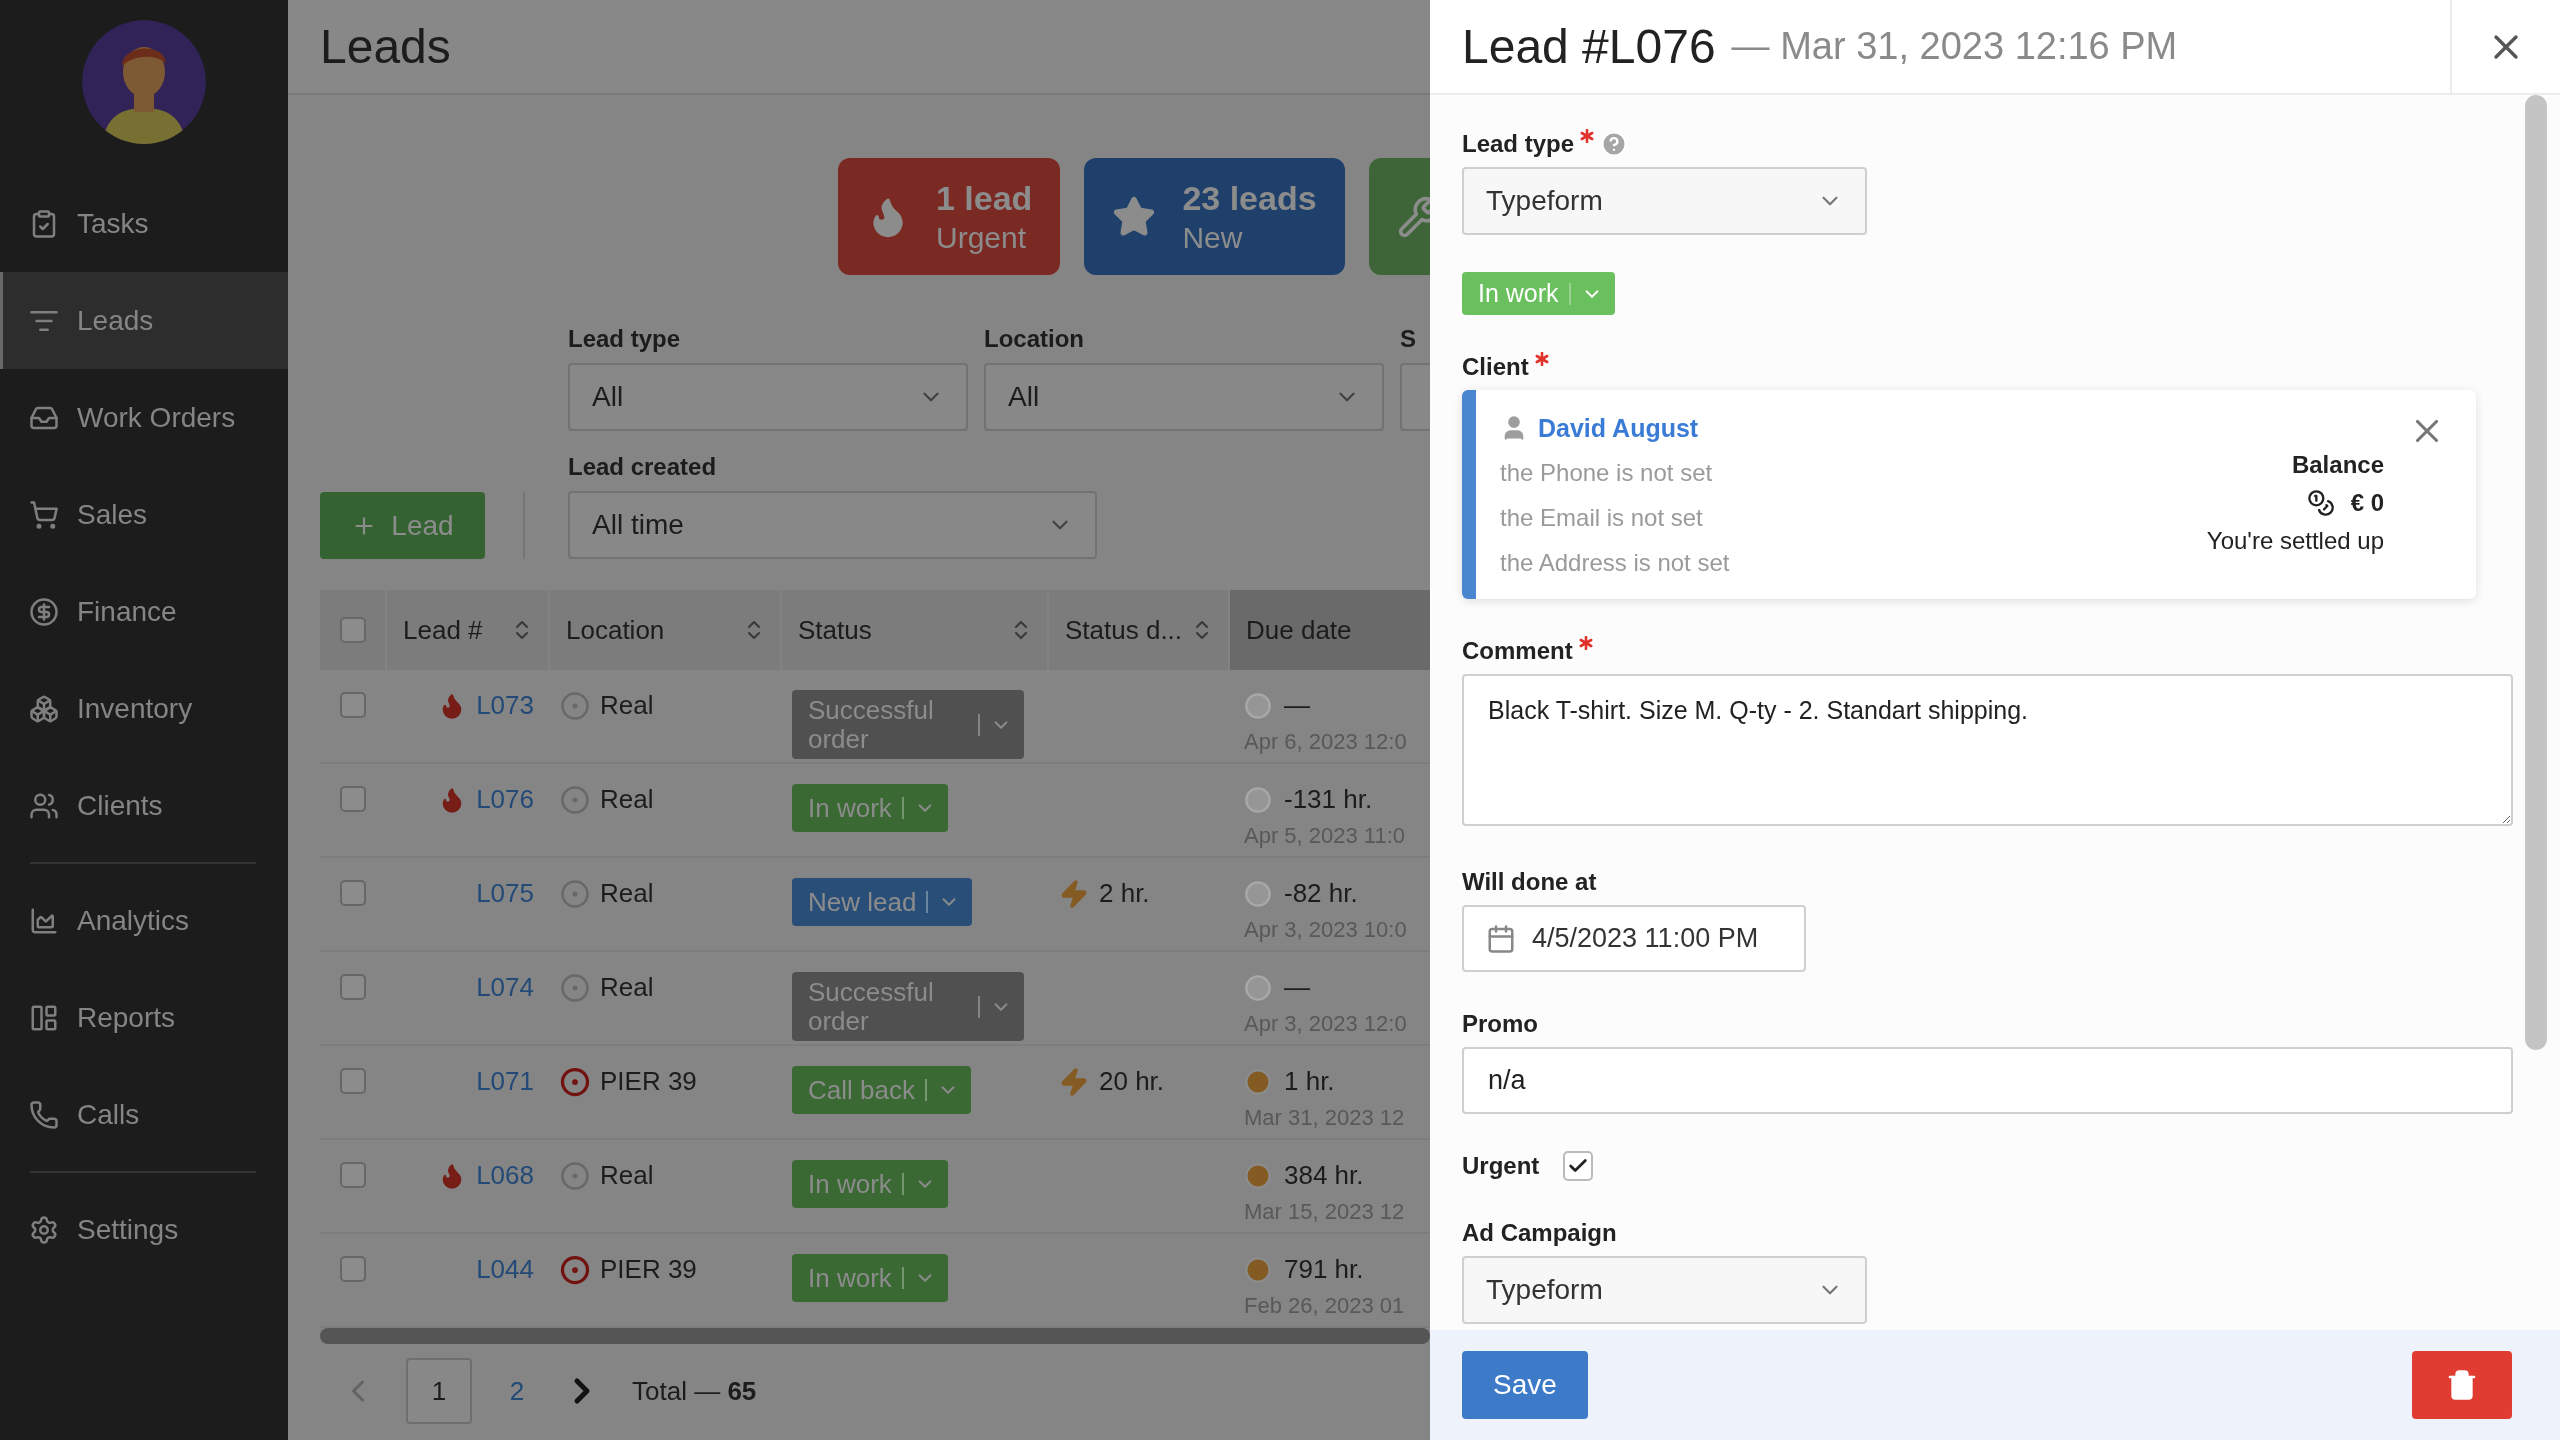 This screenshot has height=1440, width=2560. What do you see at coordinates (505, 705) in the screenshot?
I see `lead-link: L073` at bounding box center [505, 705].